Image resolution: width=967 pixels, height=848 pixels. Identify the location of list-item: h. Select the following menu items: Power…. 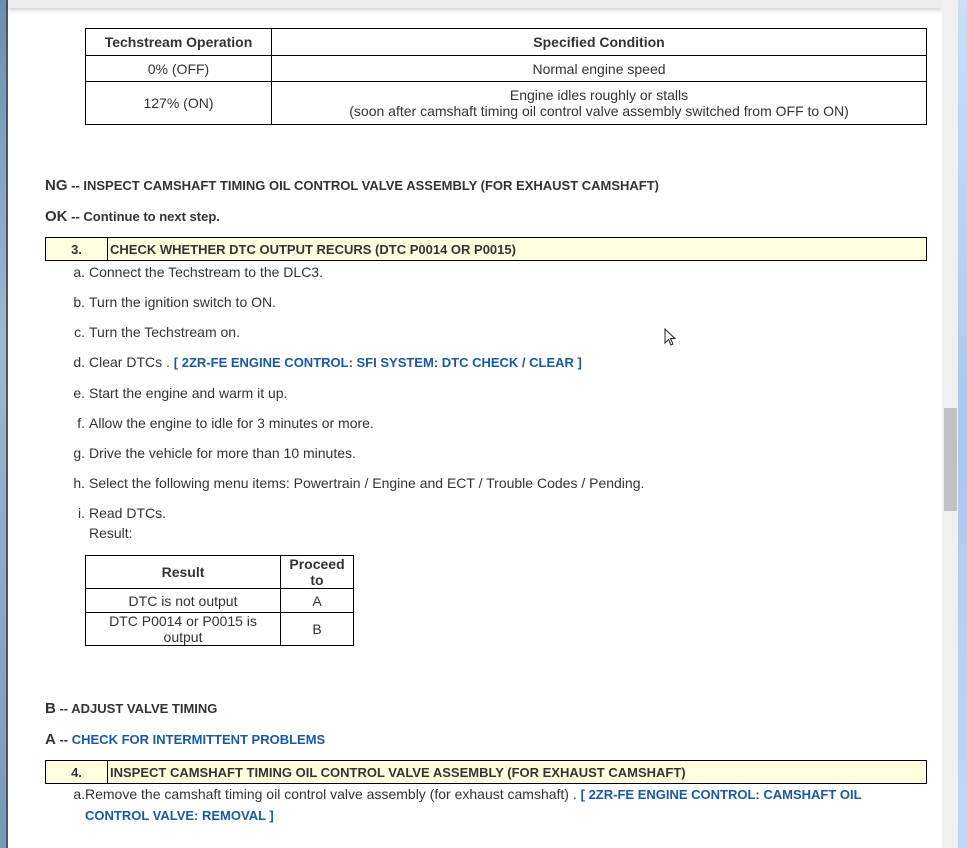
(498, 483).